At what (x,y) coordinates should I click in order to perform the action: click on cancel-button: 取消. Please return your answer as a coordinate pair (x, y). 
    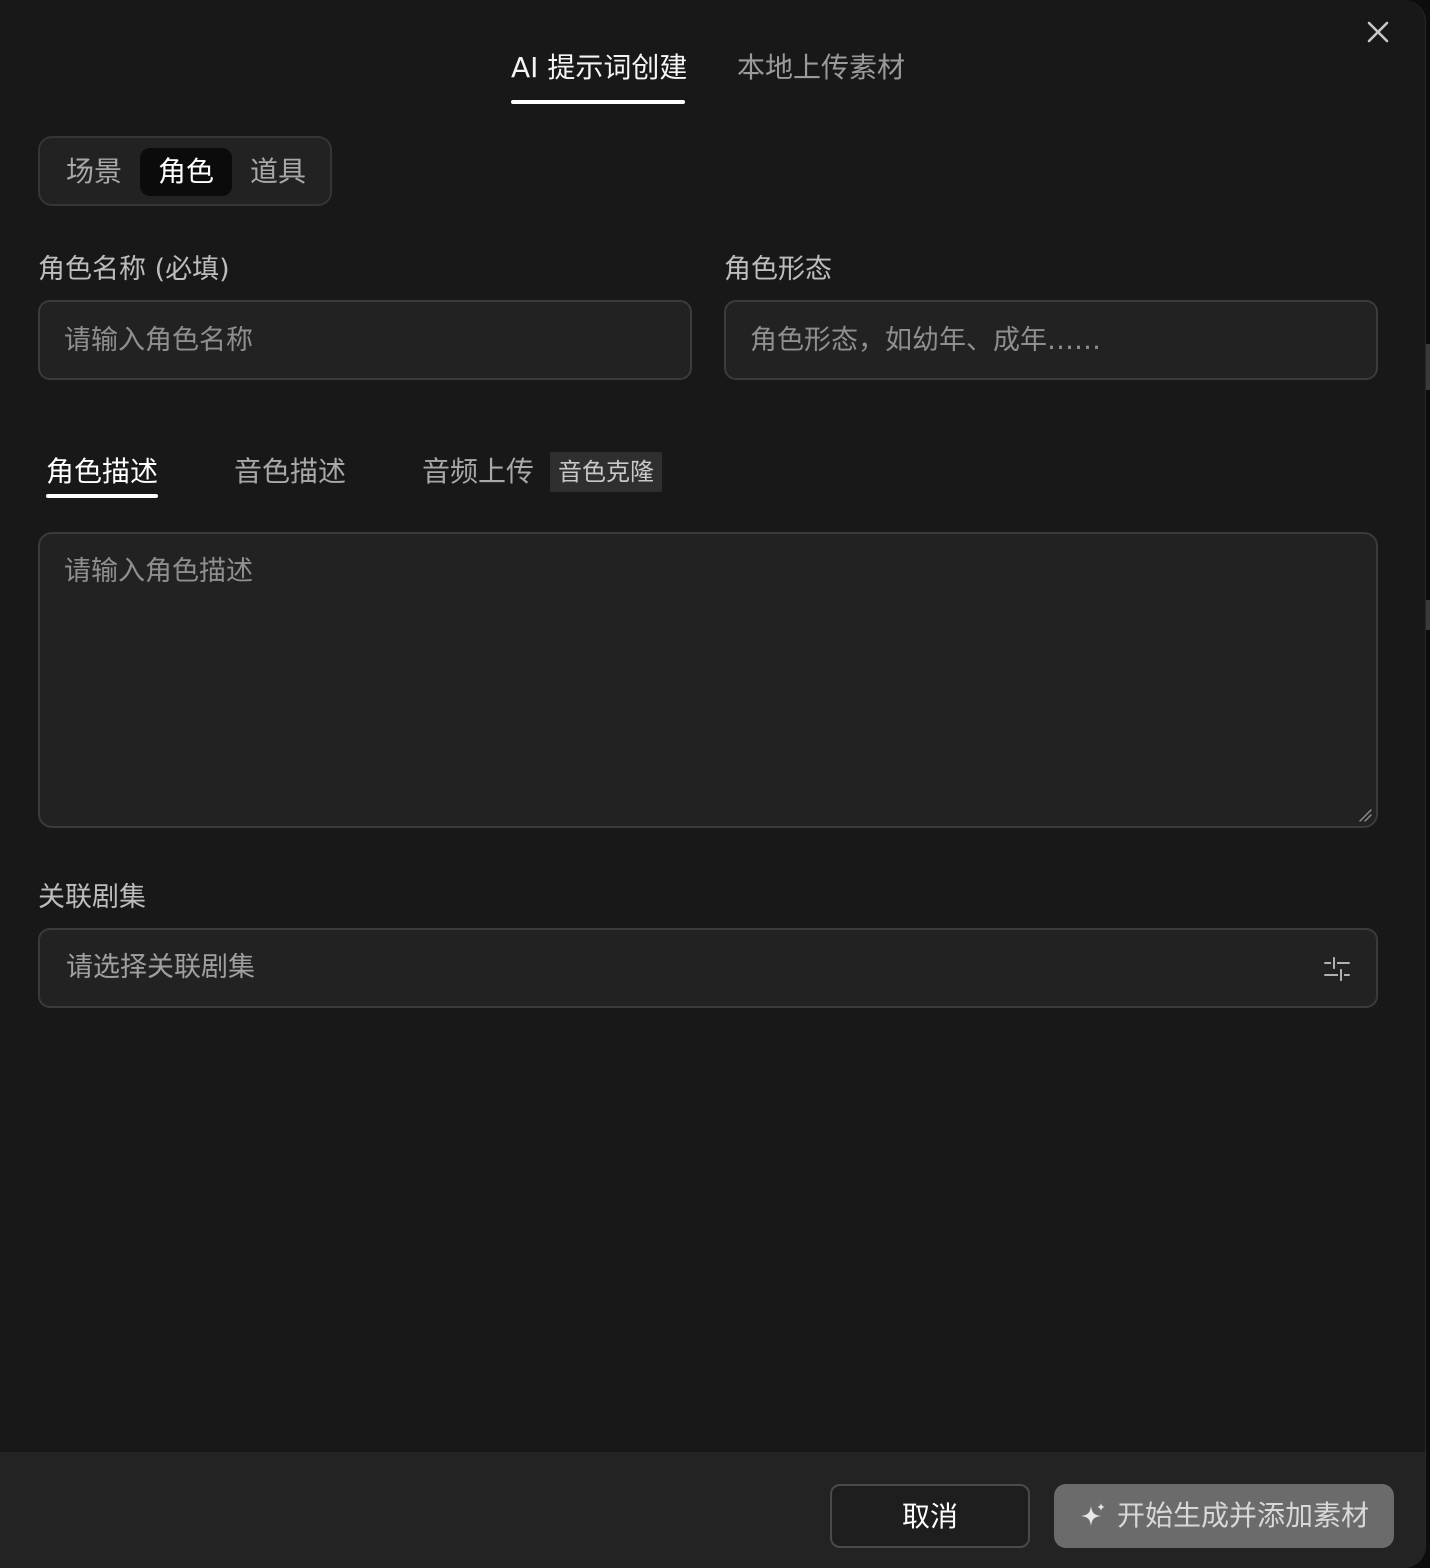
    Looking at the image, I should click on (930, 1516).